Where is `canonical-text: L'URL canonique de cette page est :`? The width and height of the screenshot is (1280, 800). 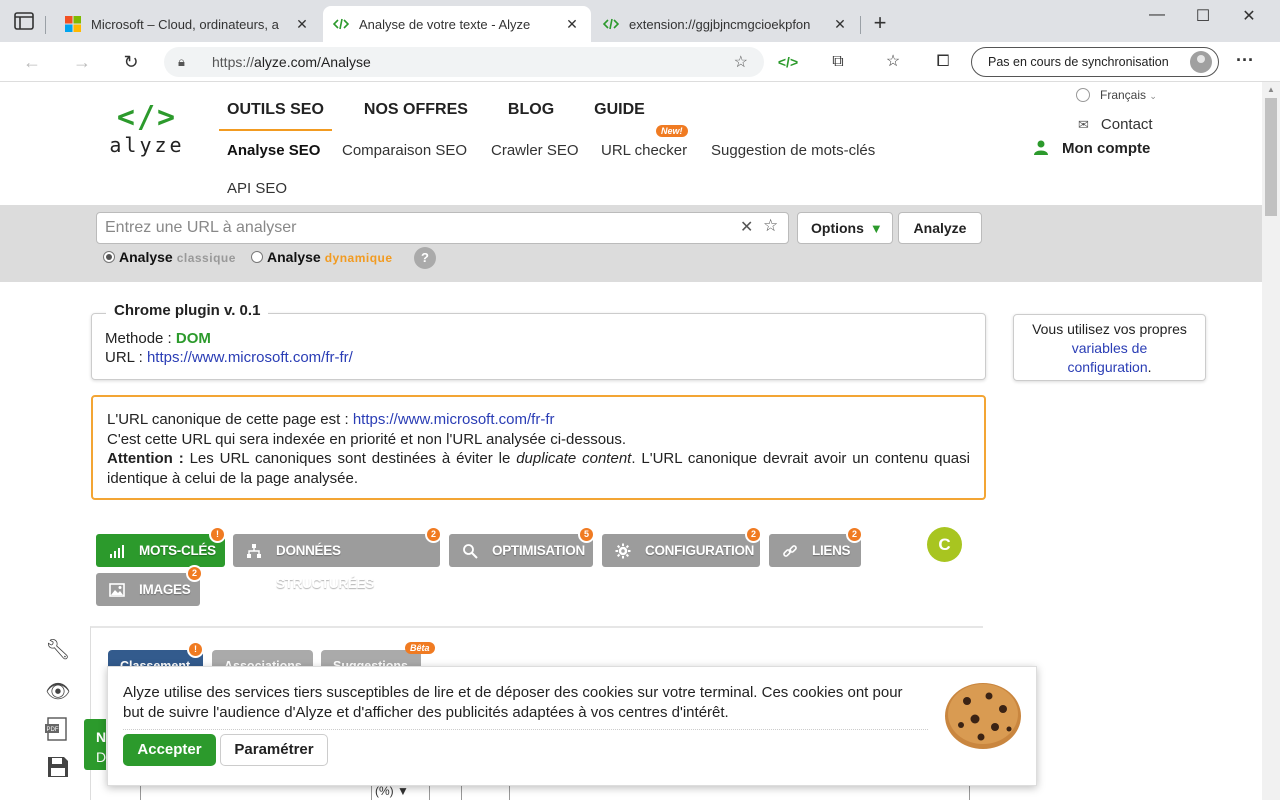
canonical-text: L'URL canonique de cette page est : is located at coordinates (230, 419).